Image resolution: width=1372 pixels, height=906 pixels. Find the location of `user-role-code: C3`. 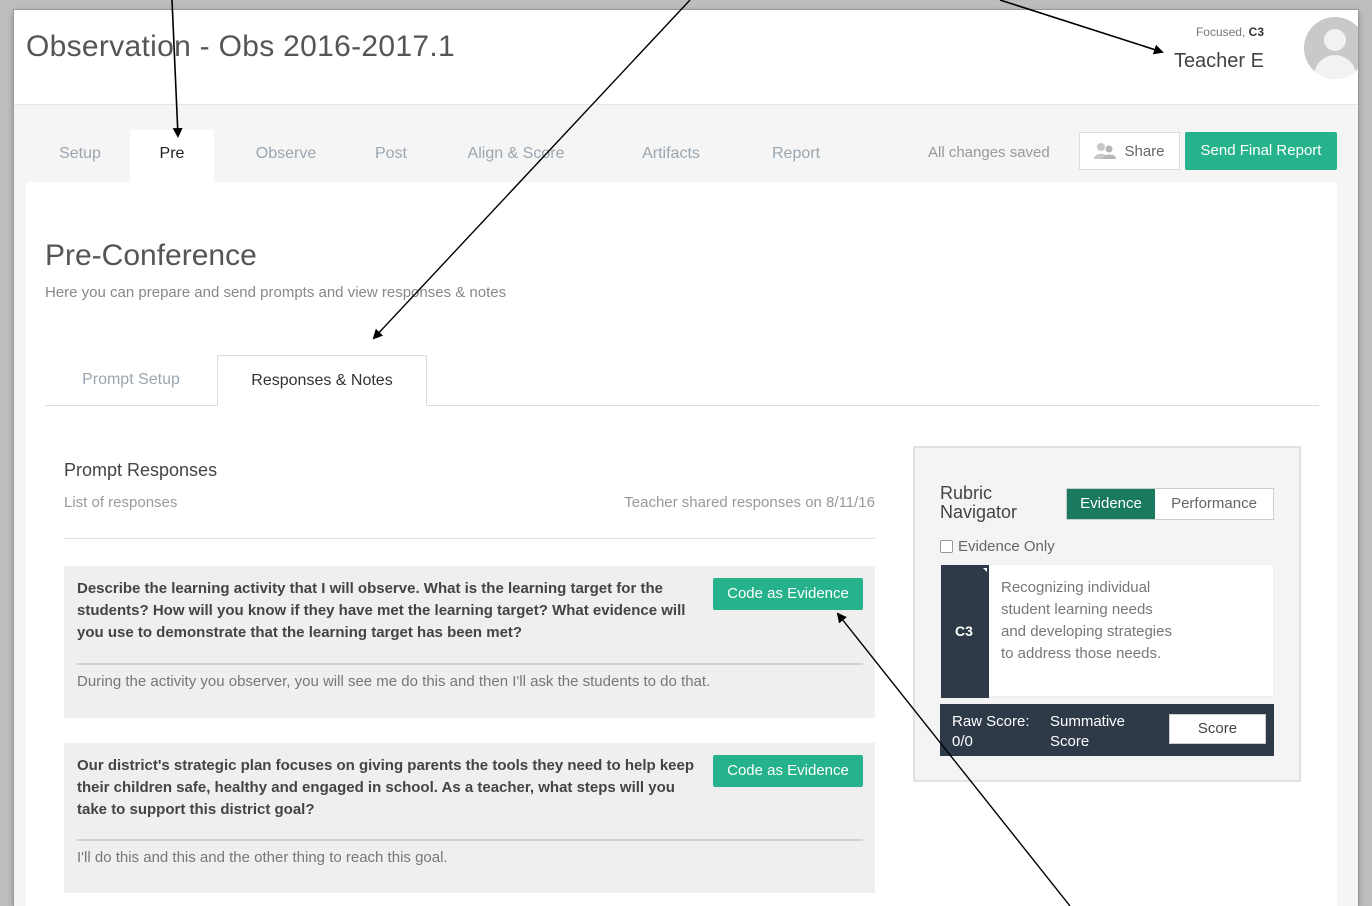

user-role-code: C3 is located at coordinates (1256, 32).